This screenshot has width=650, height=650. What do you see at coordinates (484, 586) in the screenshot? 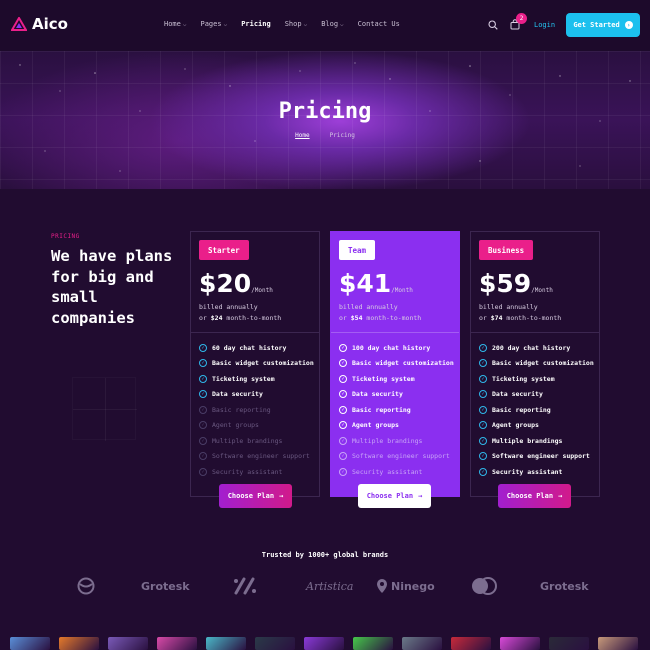
I see `rings-logo-icon` at bounding box center [484, 586].